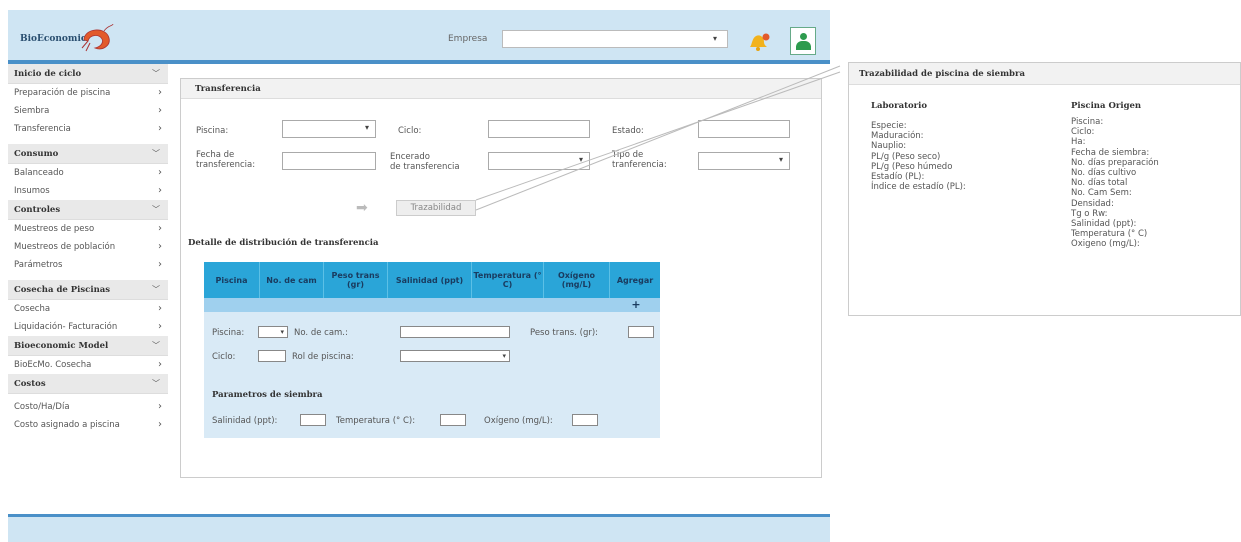  I want to click on trace-field-label: Salinidad (ppt):, so click(1104, 224).